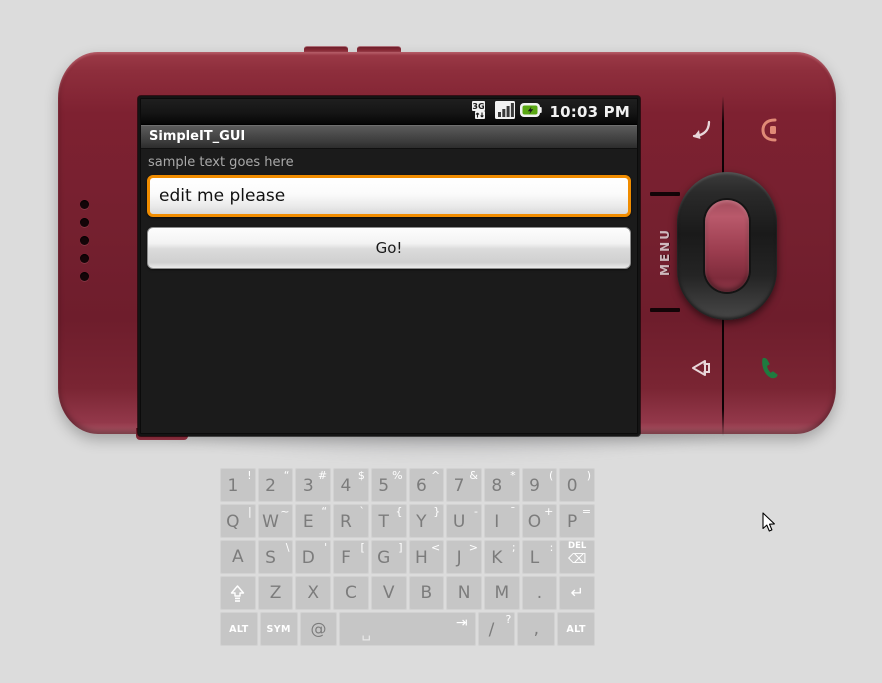  I want to click on mouse-cursor, so click(770, 525).